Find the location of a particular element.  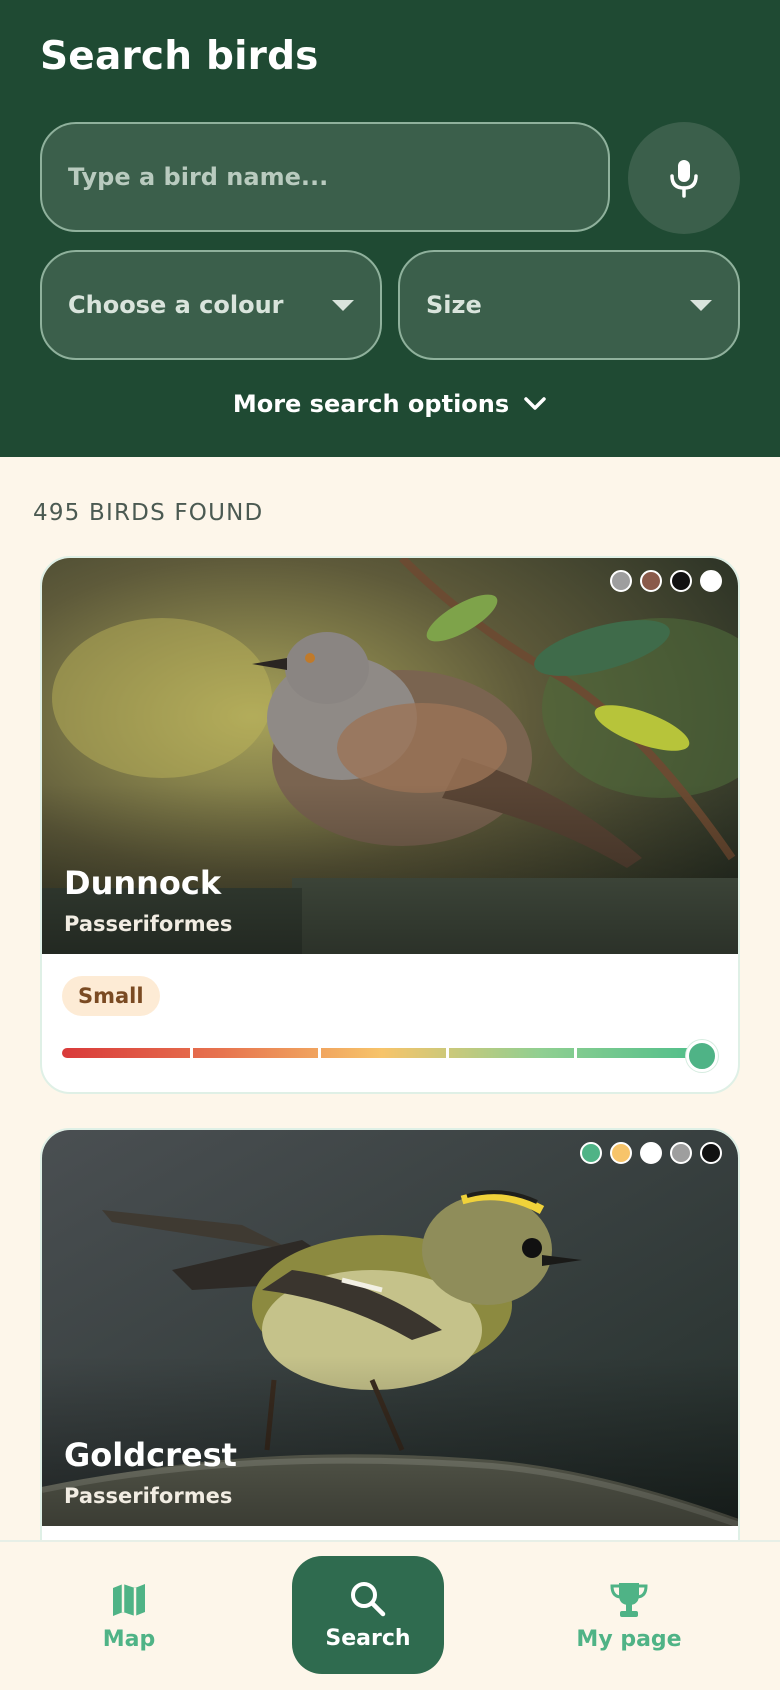

nav-search-label: Search is located at coordinates (368, 1638).